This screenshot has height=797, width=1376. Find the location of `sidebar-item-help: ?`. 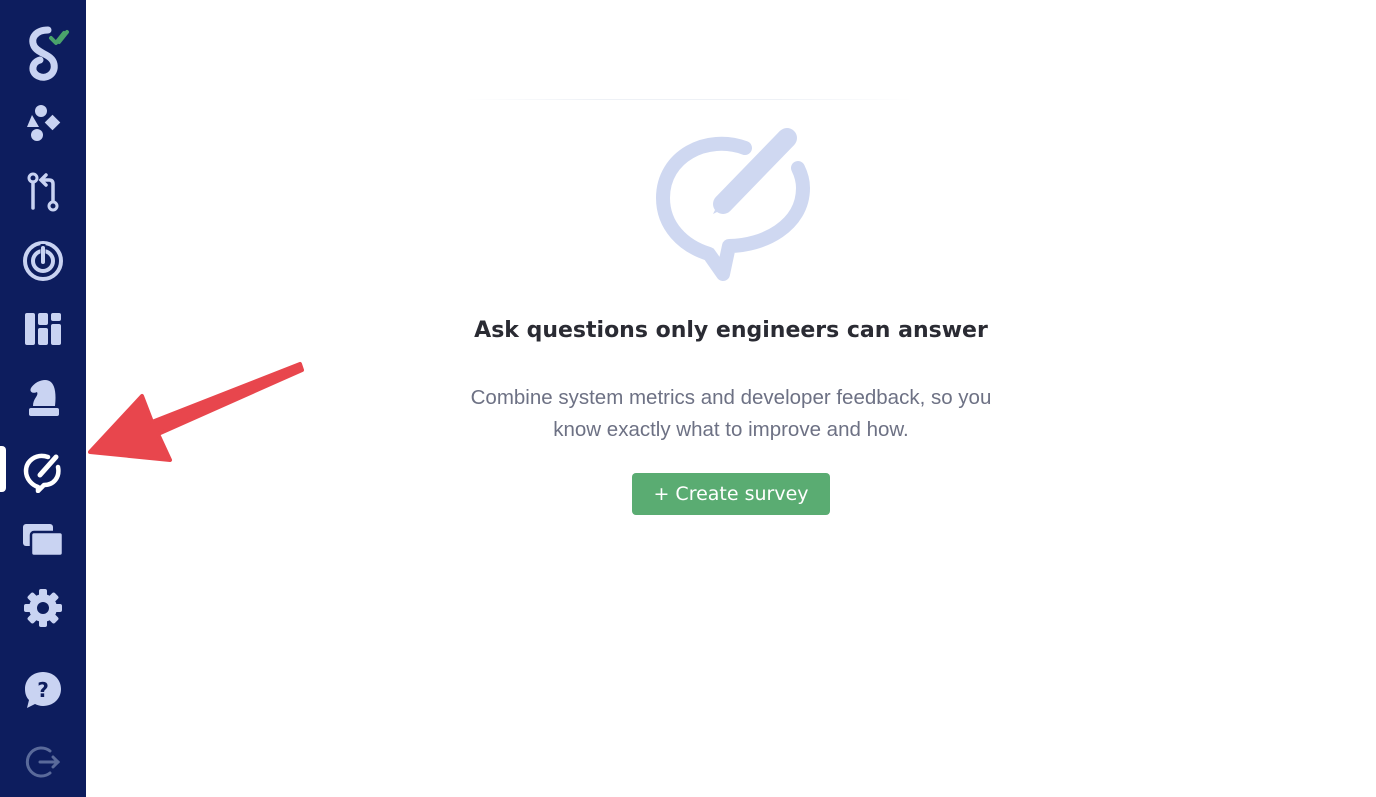

sidebar-item-help: ? is located at coordinates (43, 690).